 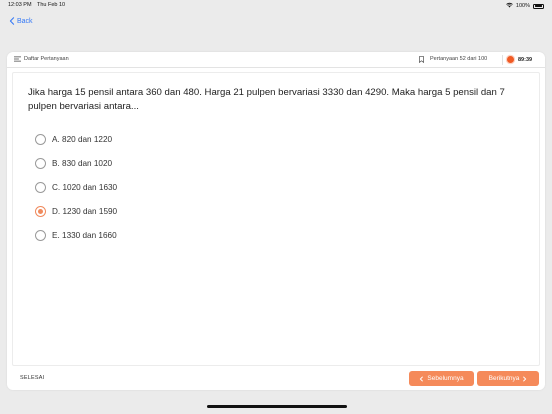 I want to click on question-progress: Pertanyaan 52 dari 100, so click(x=453, y=59).